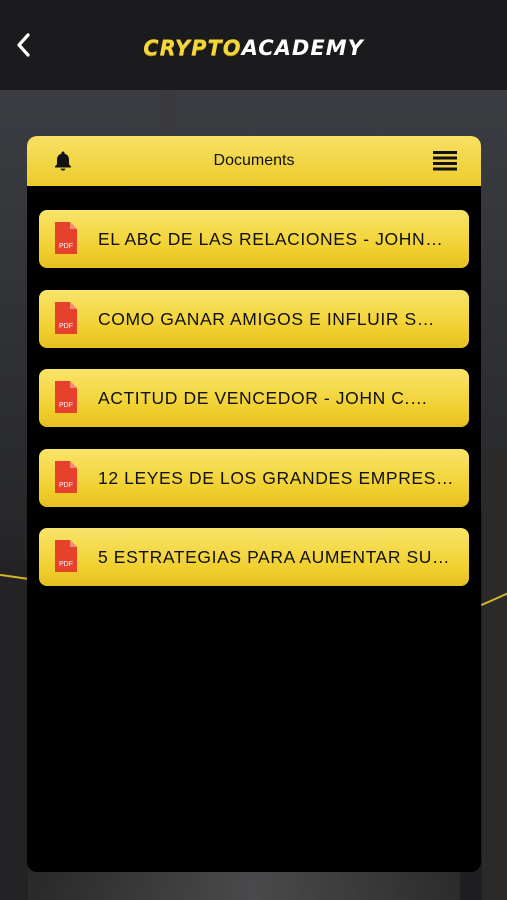 This screenshot has height=900, width=507. I want to click on bell-icon, so click(63, 161).